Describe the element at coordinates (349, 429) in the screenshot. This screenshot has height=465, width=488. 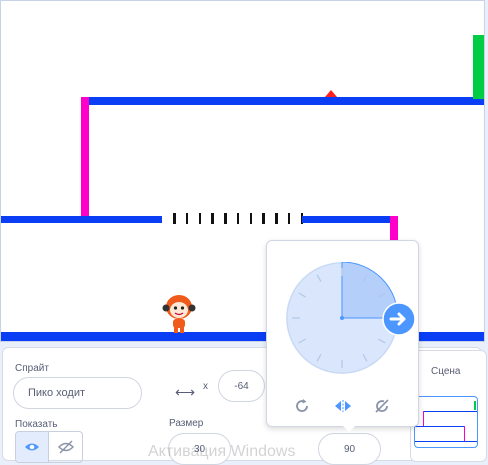
I see `popover-caret` at that location.